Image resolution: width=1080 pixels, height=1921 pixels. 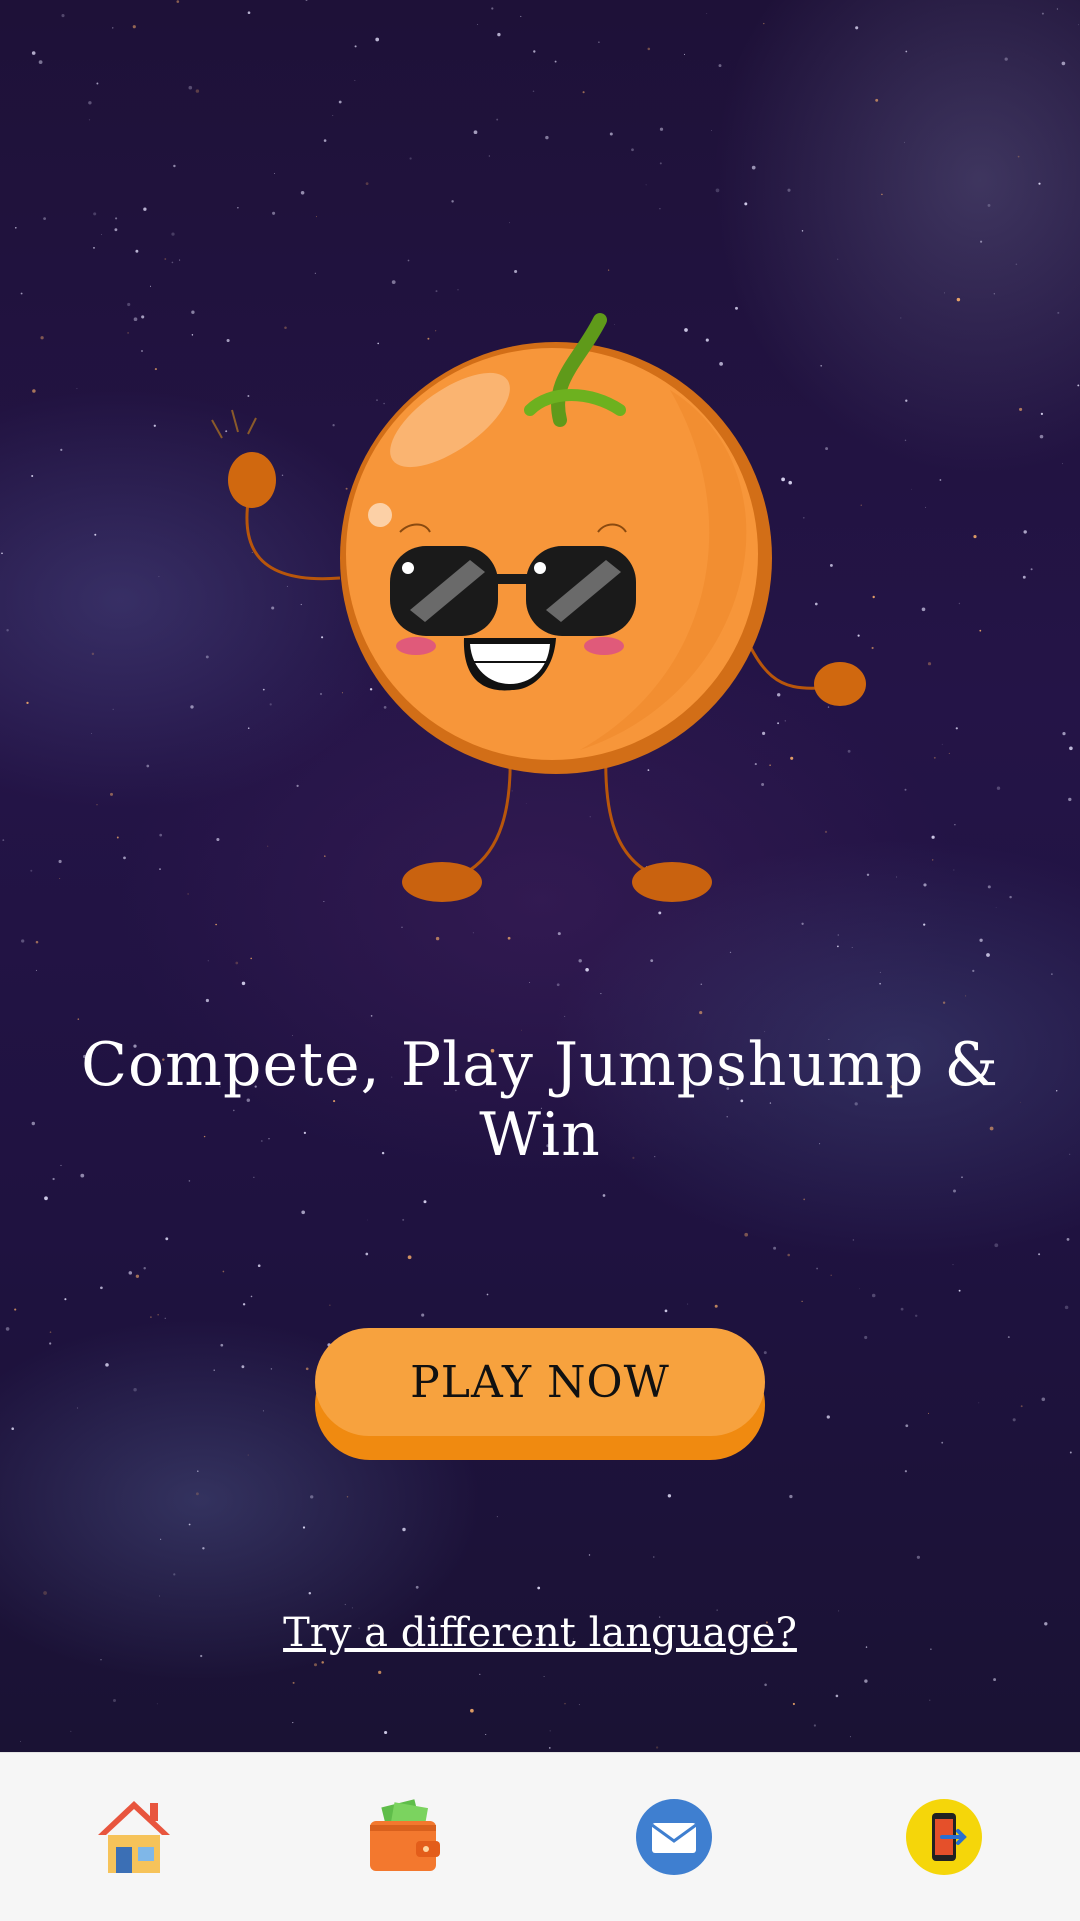 I want to click on phone-exit-icon, so click(x=944, y=1837).